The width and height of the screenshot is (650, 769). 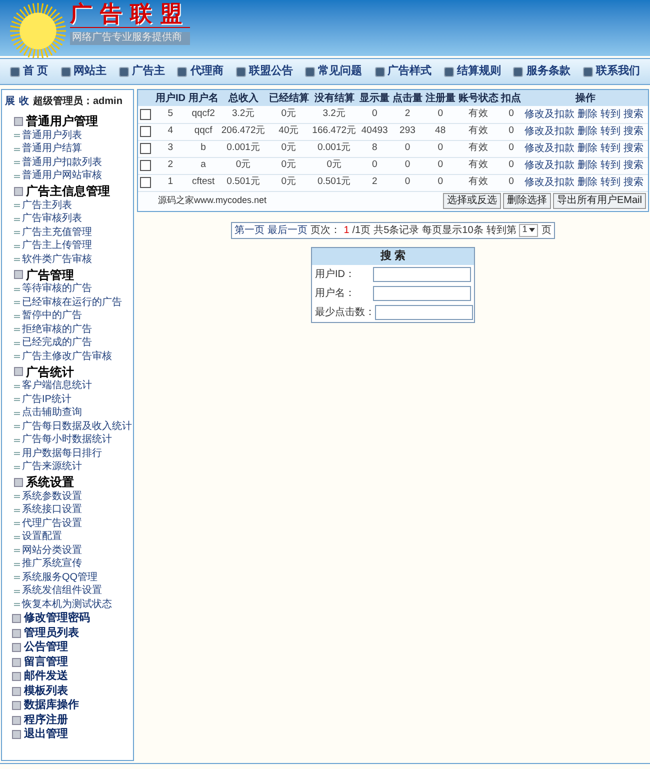 I want to click on sidebar-link: 推广系统宣传, so click(x=52, y=564).